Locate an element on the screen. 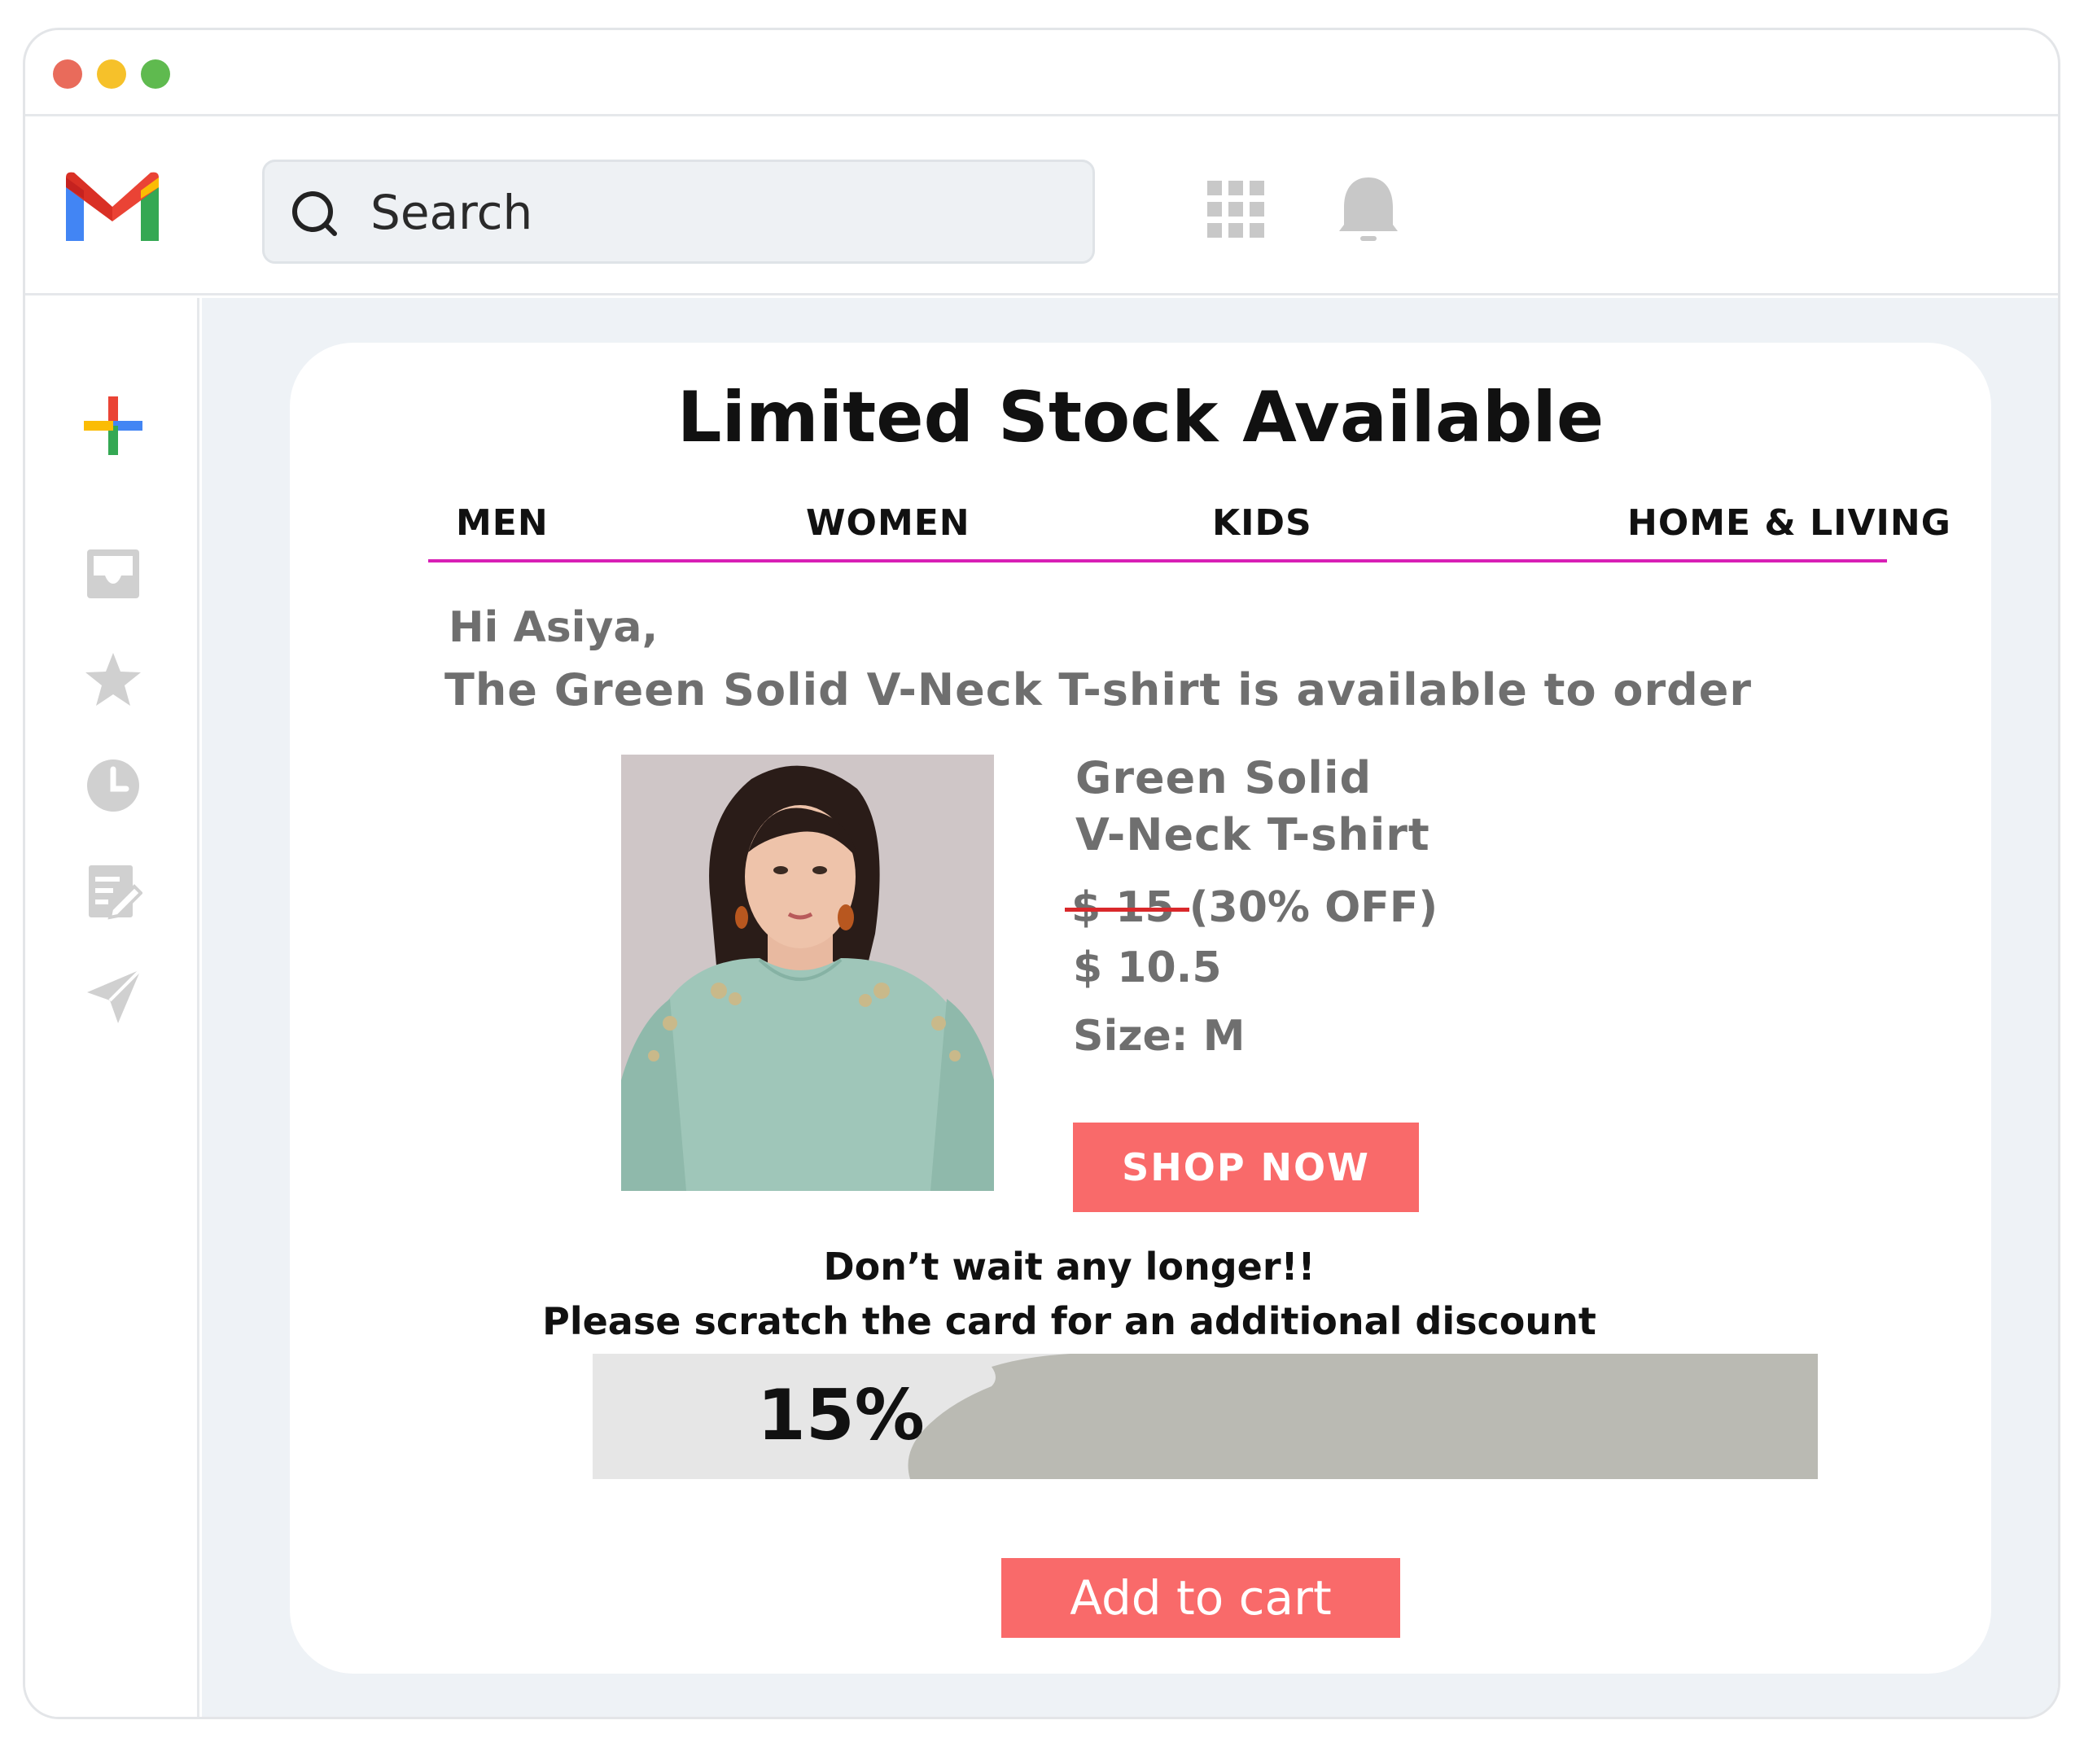 The height and width of the screenshot is (1764, 2084). search-bar is located at coordinates (678, 212).